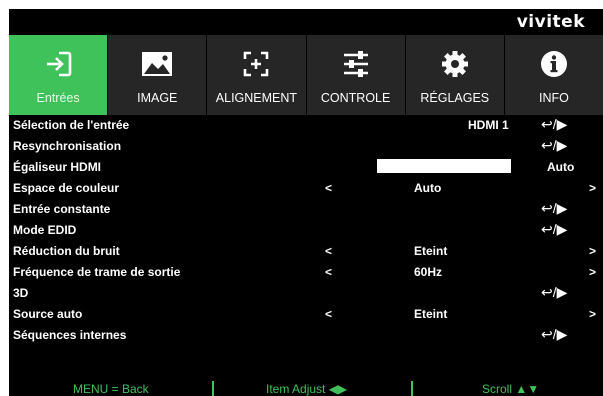  I want to click on tab-label: ALIGNEMENT, so click(256, 98).